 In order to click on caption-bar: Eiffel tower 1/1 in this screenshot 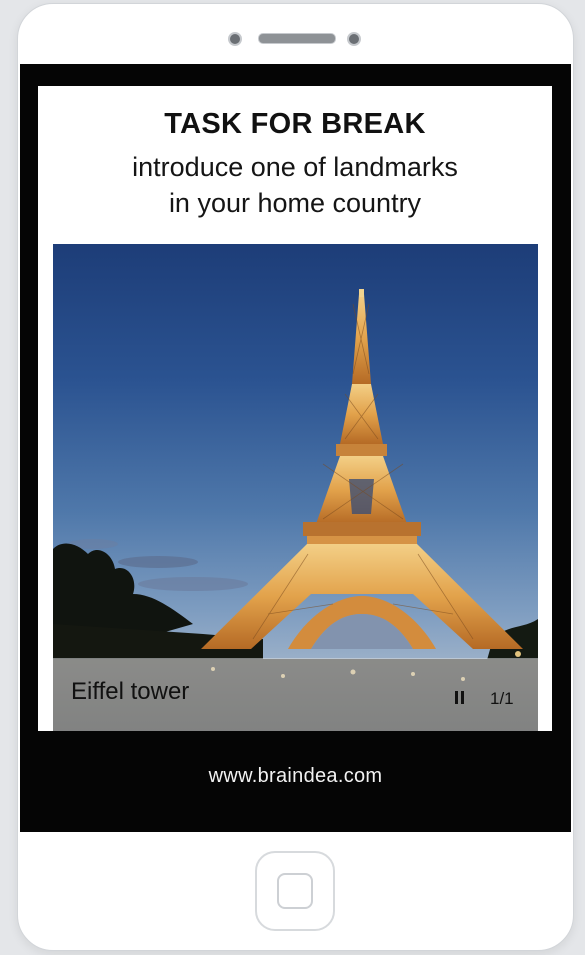, I will do `click(295, 694)`.